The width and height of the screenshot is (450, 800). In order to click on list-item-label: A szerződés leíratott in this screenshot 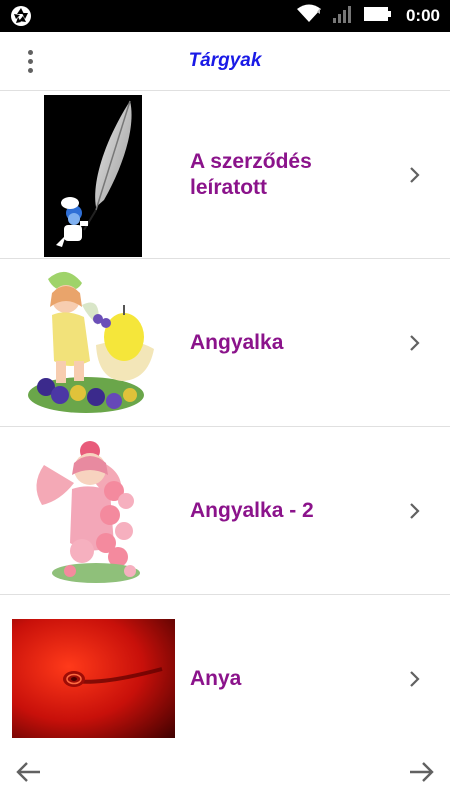, I will do `click(251, 174)`.